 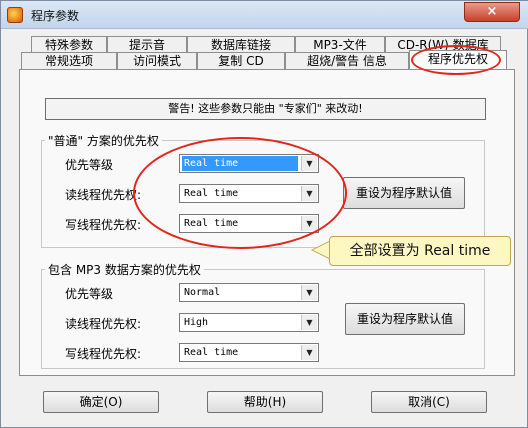 What do you see at coordinates (157, 60) in the screenshot?
I see `tab-access-mode: 访问模式` at bounding box center [157, 60].